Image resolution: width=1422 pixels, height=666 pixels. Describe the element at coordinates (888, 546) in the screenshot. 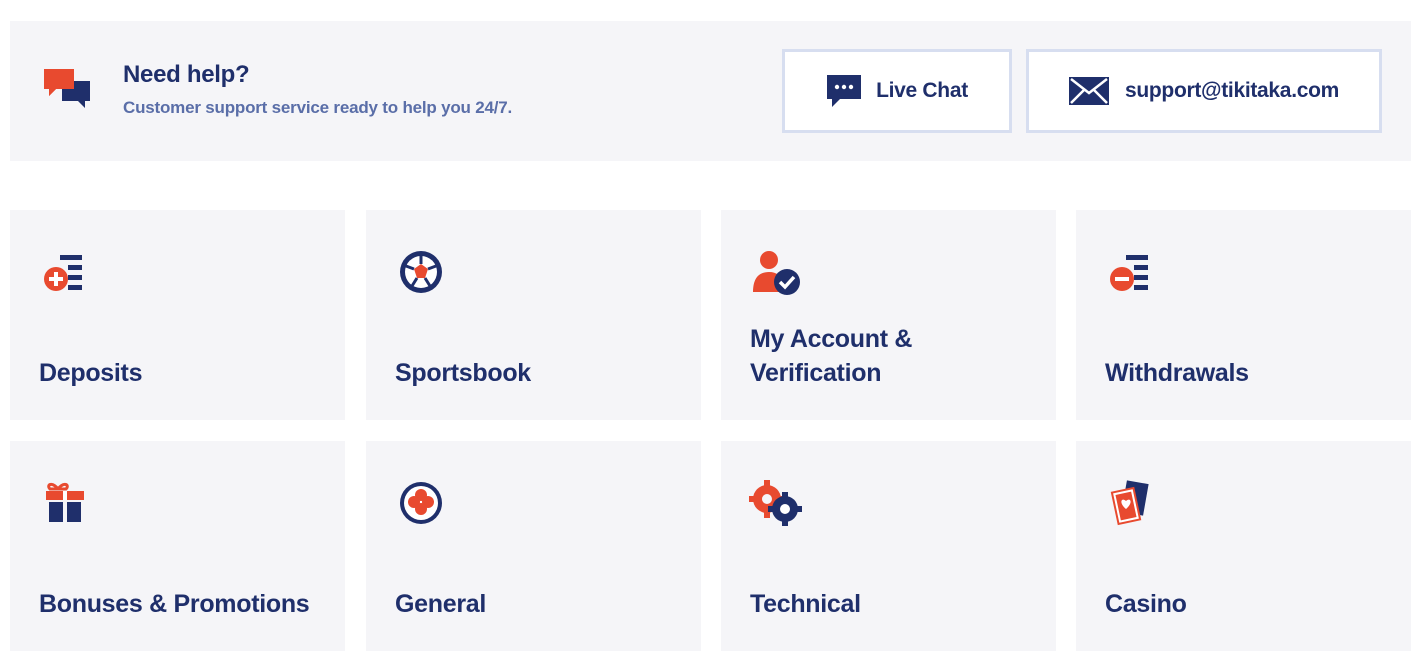

I see `category-technical: Technical` at that location.